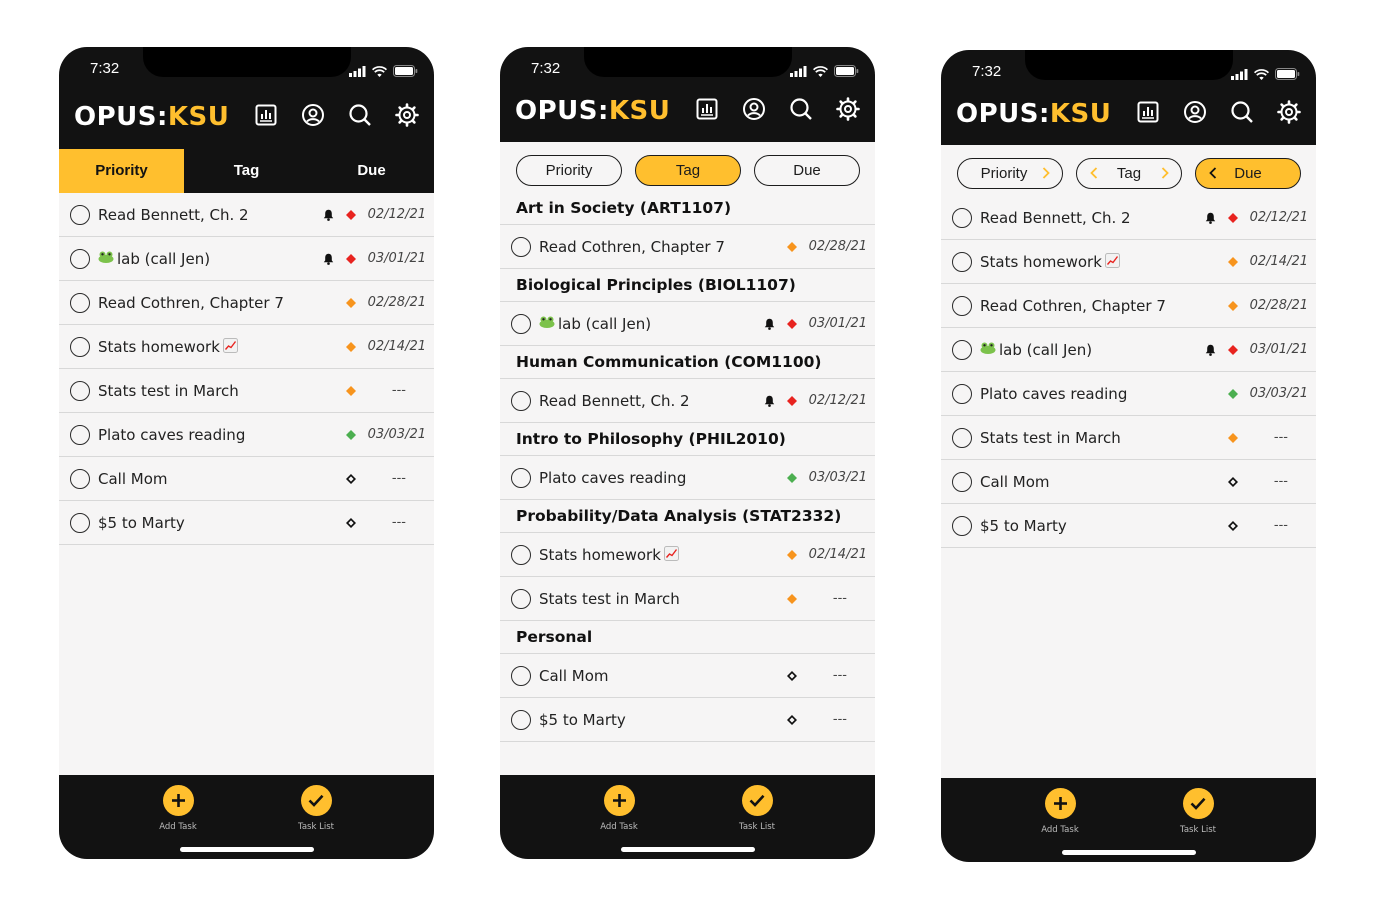  Describe the element at coordinates (396, 302) in the screenshot. I see `task-due-date: 02/28/21` at that location.